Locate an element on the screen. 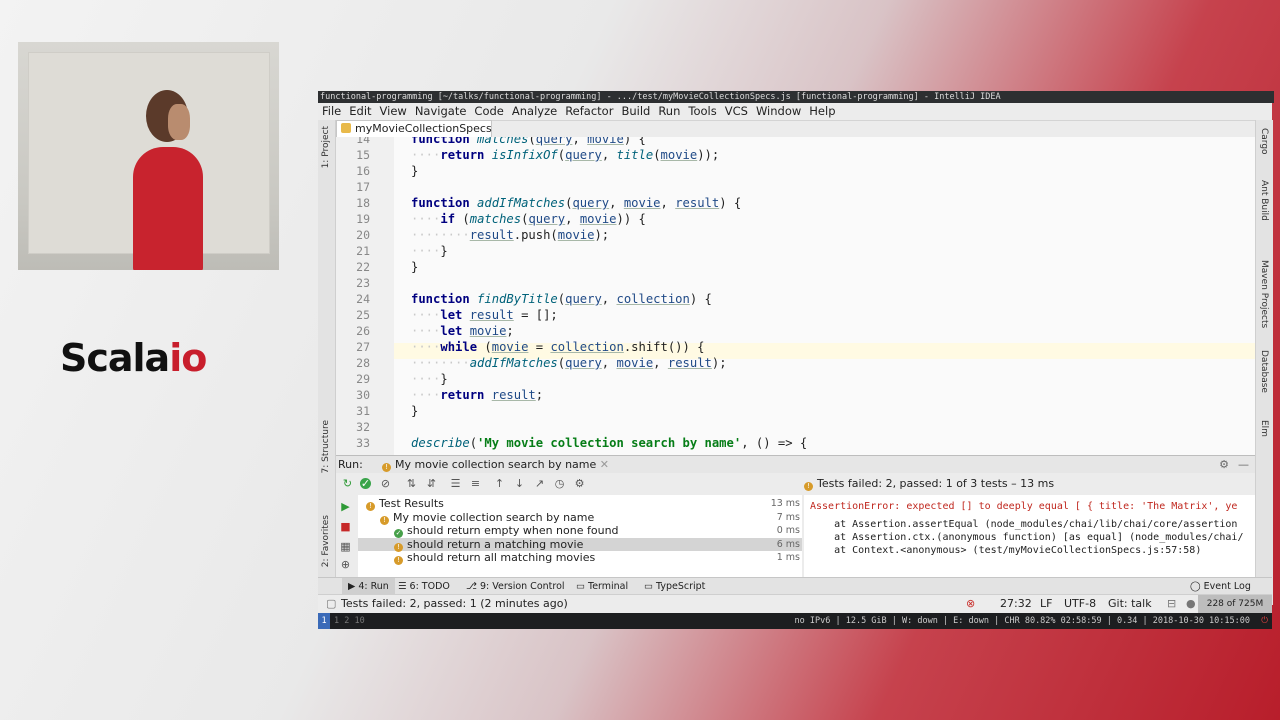 The width and height of the screenshot is (1280, 720). code-line: 19 ····if (matches(query, movie)) { is located at coordinates (795, 219).